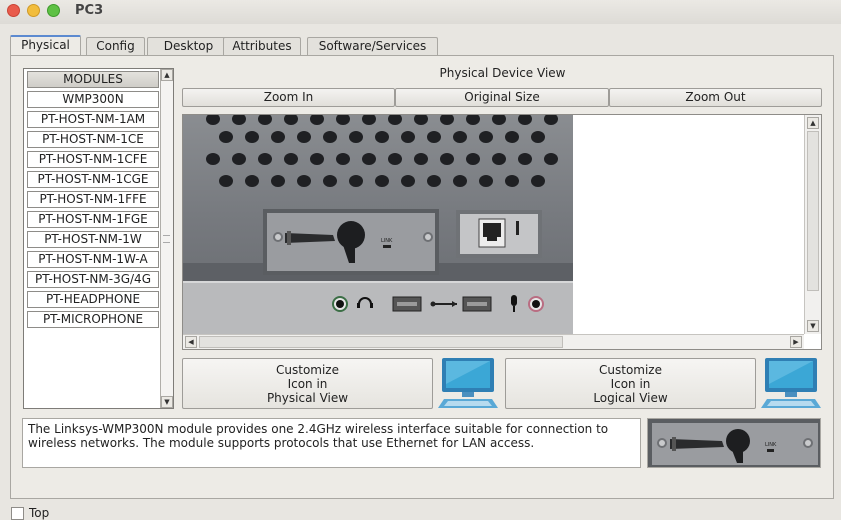 Image resolution: width=841 pixels, height=520 pixels. What do you see at coordinates (33, 10) in the screenshot?
I see `minimize-window-button` at bounding box center [33, 10].